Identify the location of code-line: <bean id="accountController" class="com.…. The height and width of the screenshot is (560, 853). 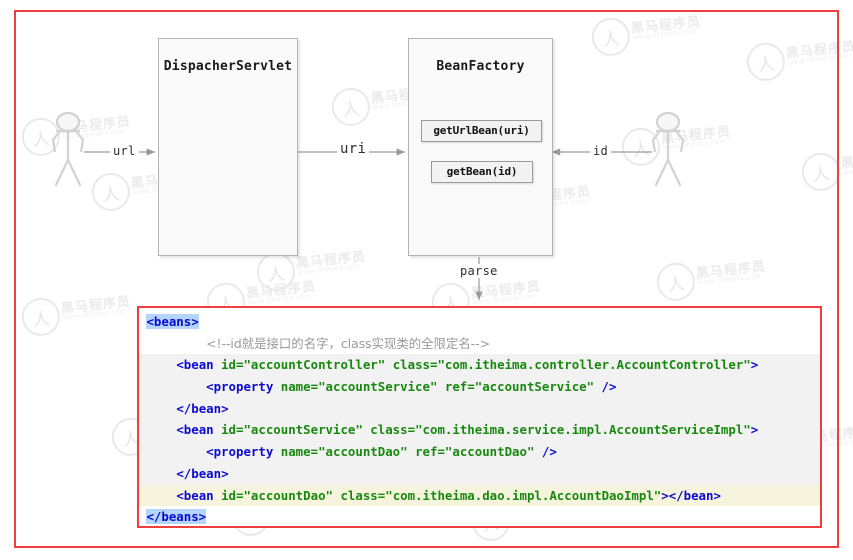
(479, 365).